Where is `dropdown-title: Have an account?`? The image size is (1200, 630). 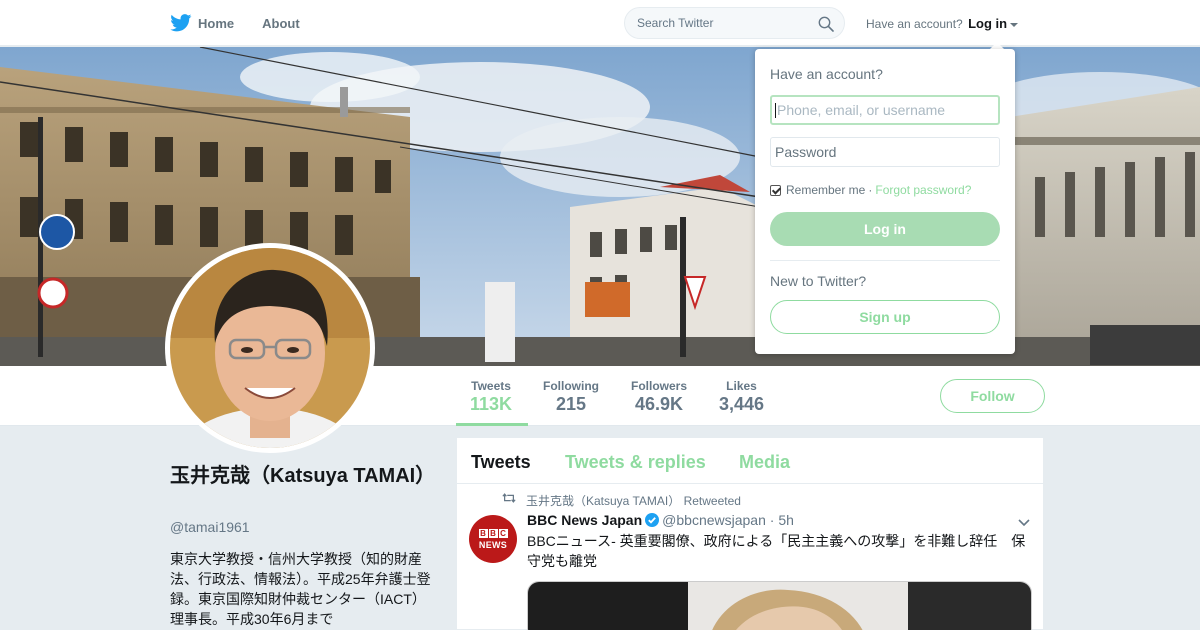
dropdown-title: Have an account? is located at coordinates (826, 74).